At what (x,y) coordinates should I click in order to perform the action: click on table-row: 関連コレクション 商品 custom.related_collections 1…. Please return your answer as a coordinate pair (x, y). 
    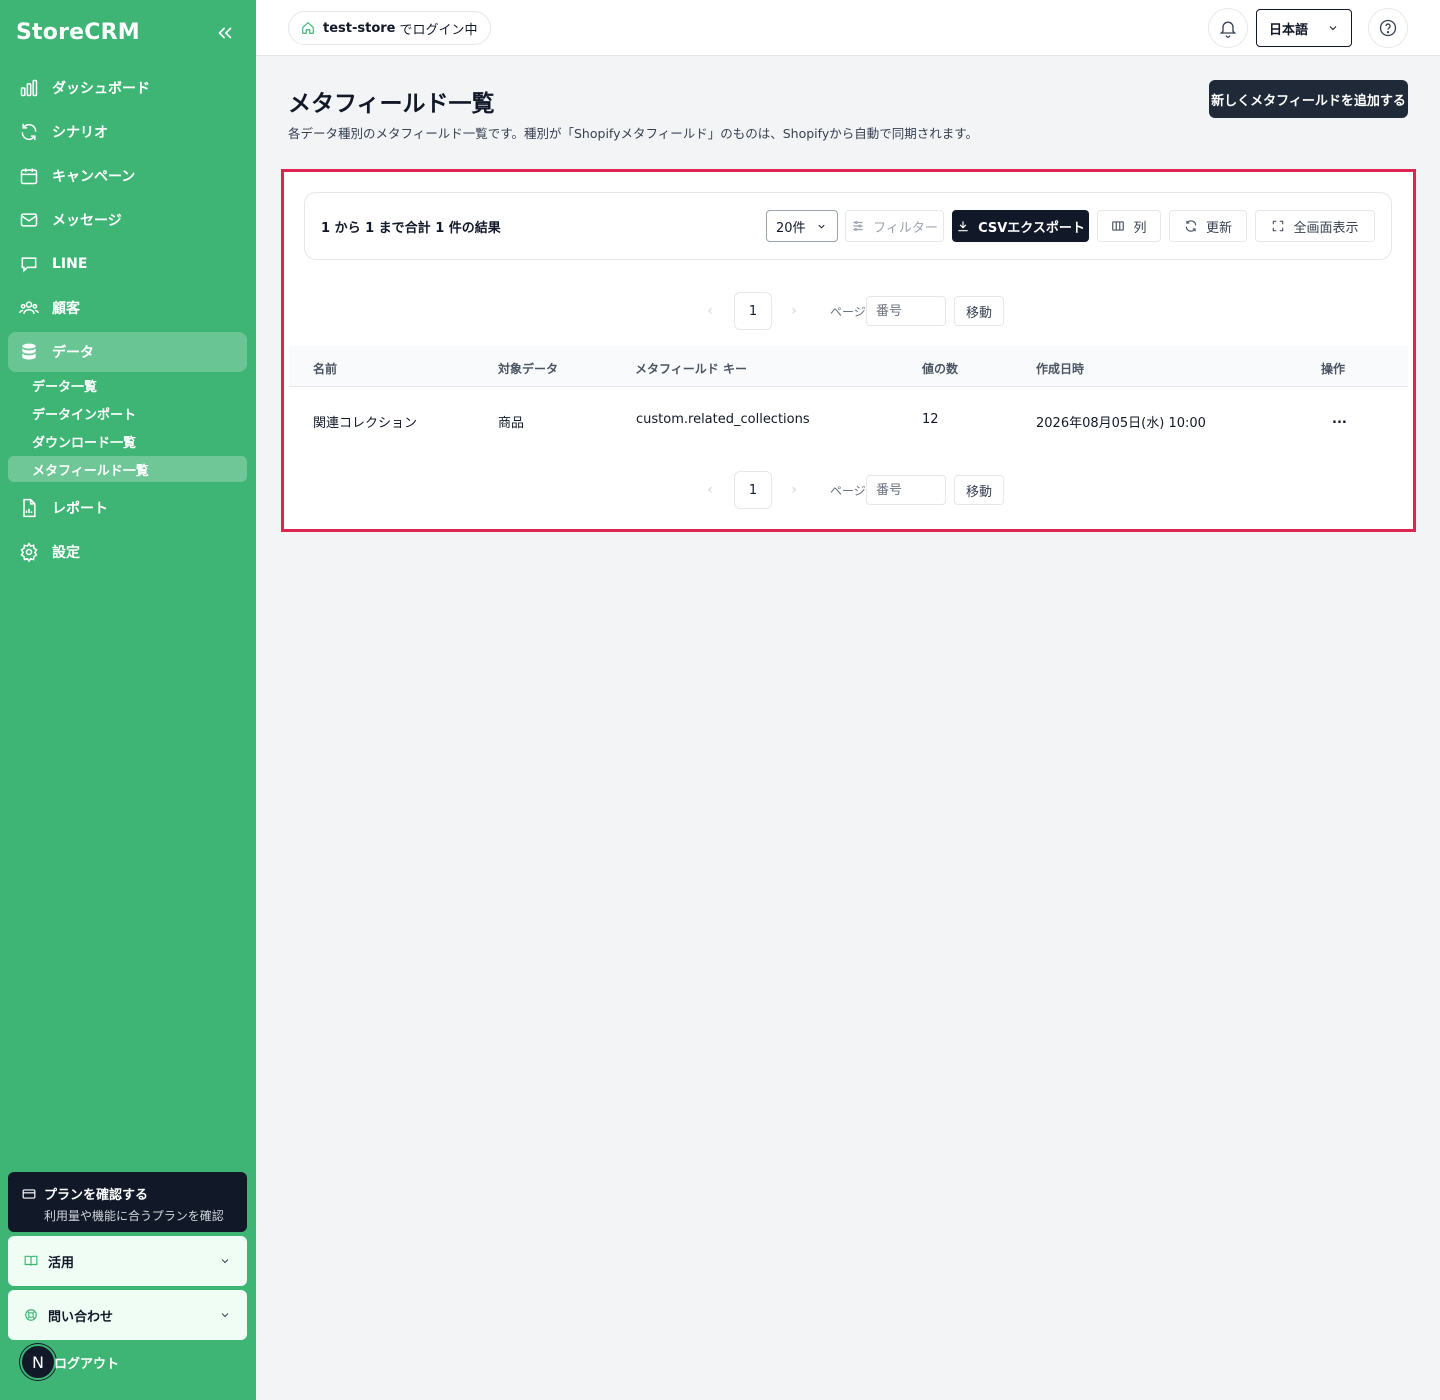
    Looking at the image, I should click on (848, 421).